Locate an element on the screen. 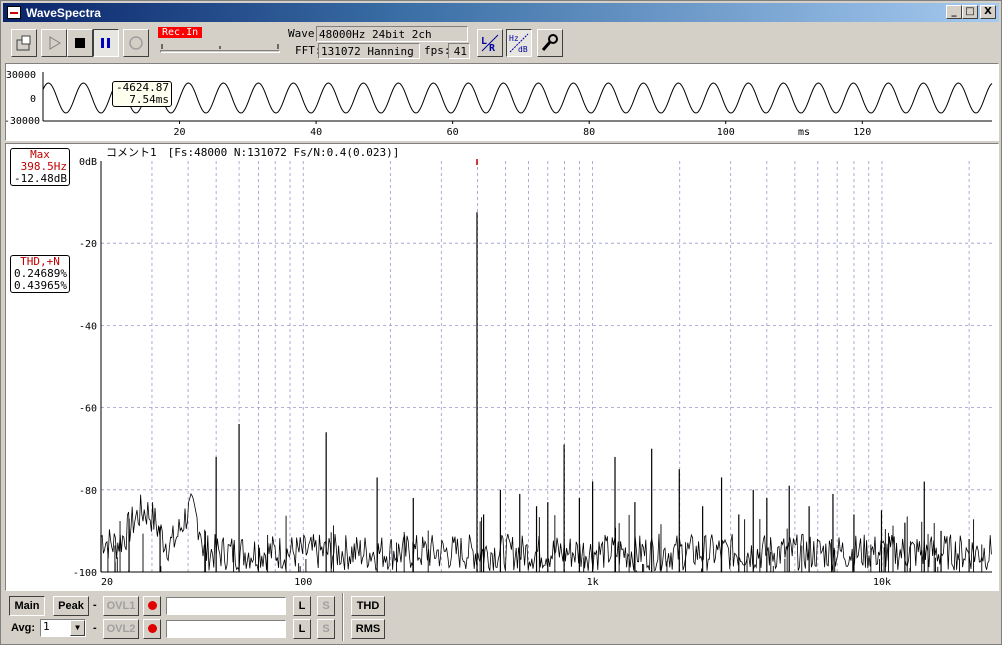  avg-selected-value: 1 is located at coordinates (46, 626).